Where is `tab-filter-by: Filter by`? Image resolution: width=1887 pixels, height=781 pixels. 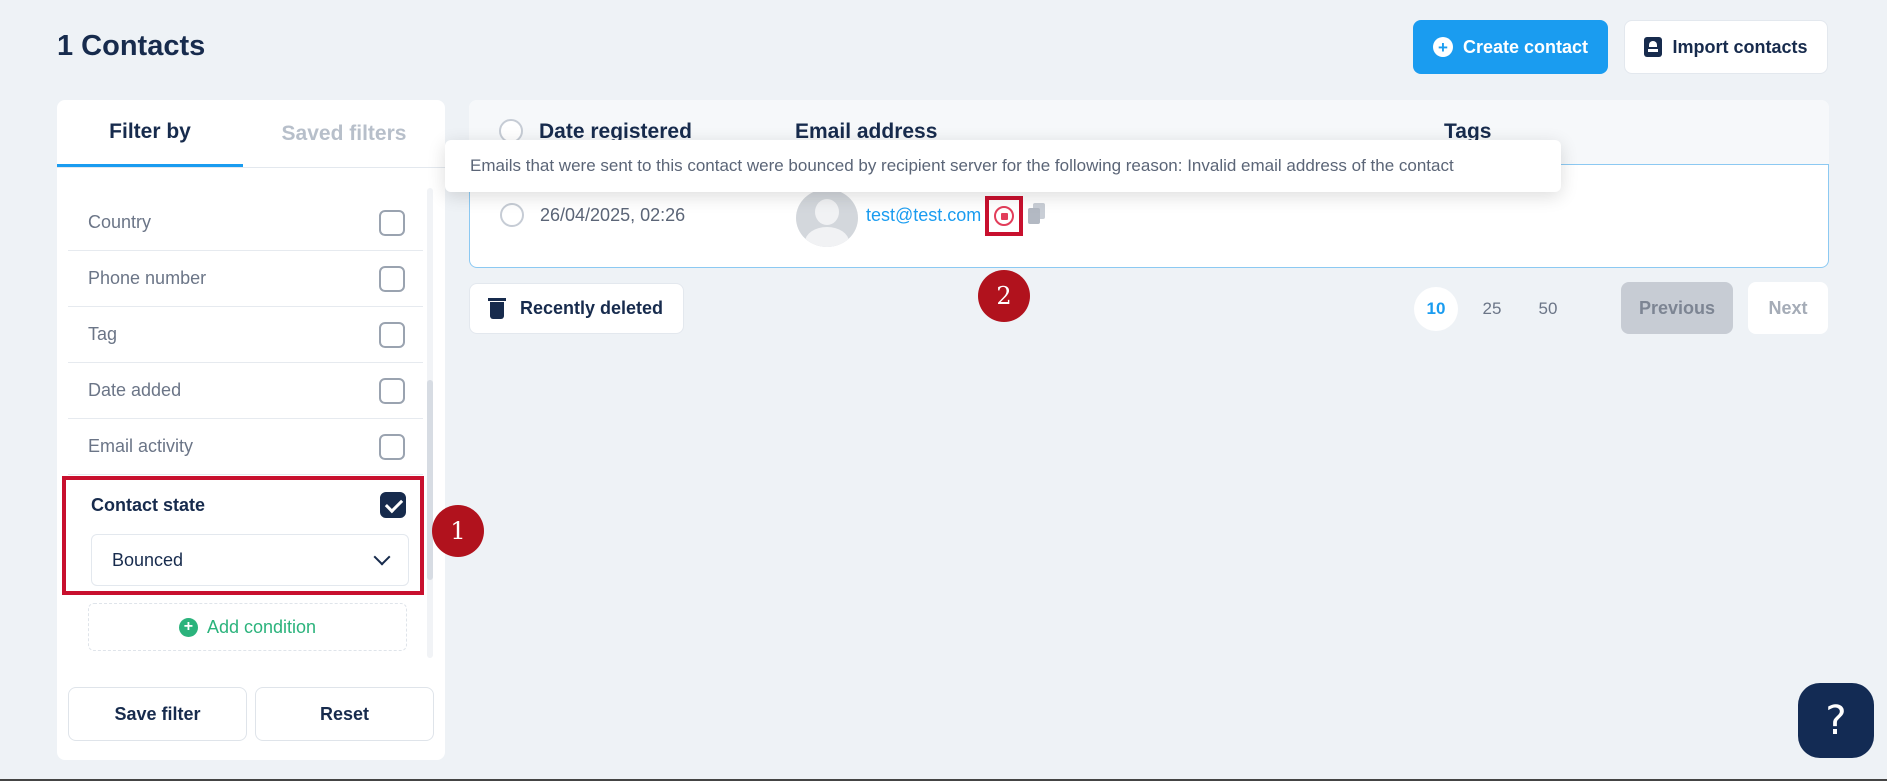
tab-filter-by: Filter by is located at coordinates (150, 133).